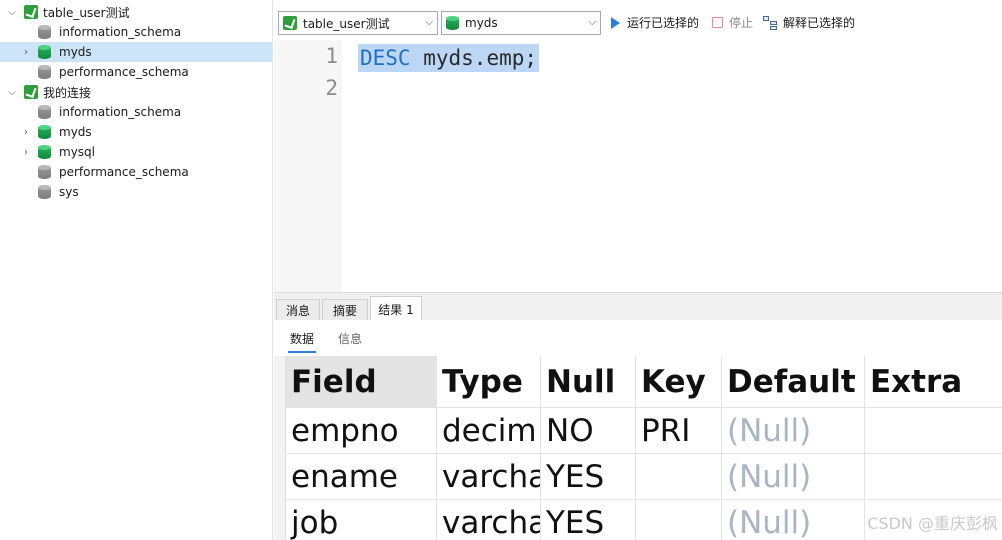  What do you see at coordinates (69, 192) in the screenshot?
I see `tree-db-label: sys` at bounding box center [69, 192].